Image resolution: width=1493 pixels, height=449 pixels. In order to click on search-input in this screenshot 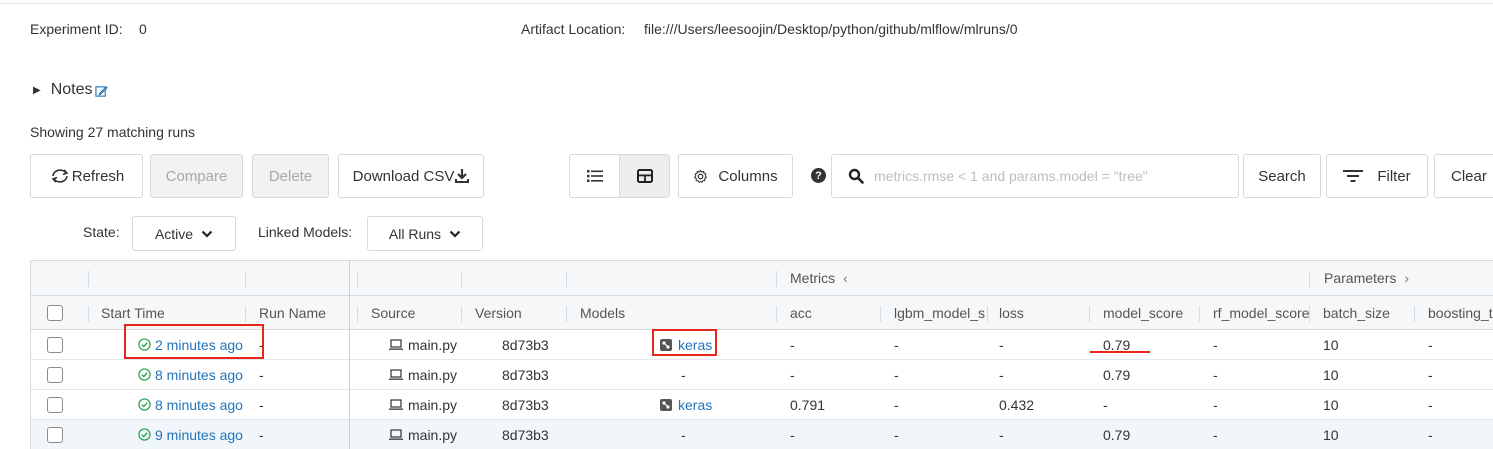, I will do `click(1049, 176)`.